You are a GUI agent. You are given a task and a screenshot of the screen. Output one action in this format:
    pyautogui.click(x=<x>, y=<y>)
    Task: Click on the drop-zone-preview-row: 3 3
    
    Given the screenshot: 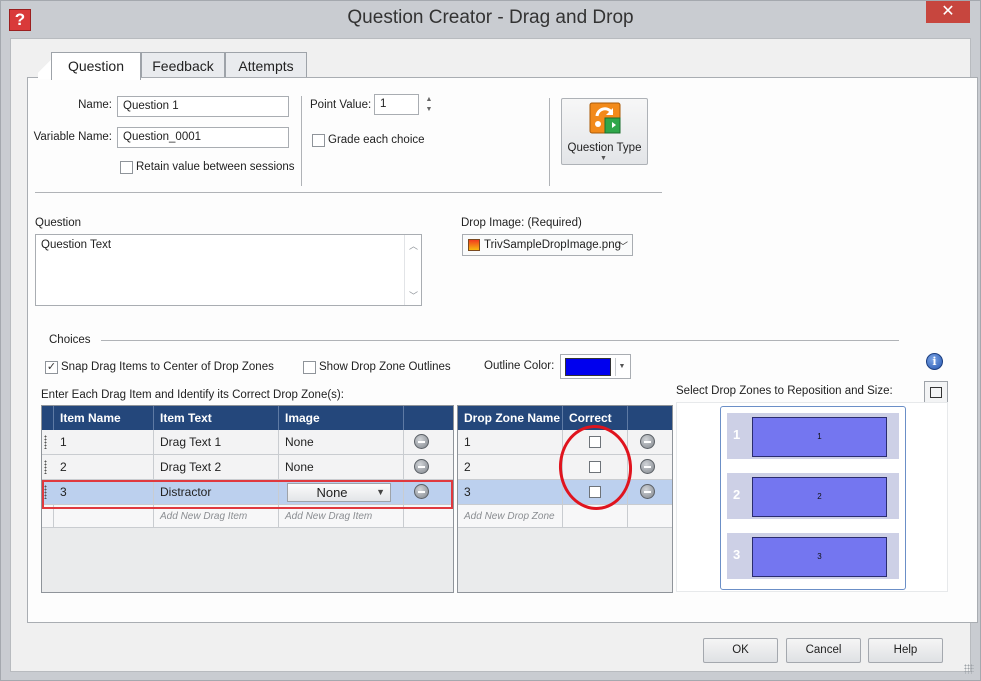 What is the action you would take?
    pyautogui.click(x=813, y=556)
    